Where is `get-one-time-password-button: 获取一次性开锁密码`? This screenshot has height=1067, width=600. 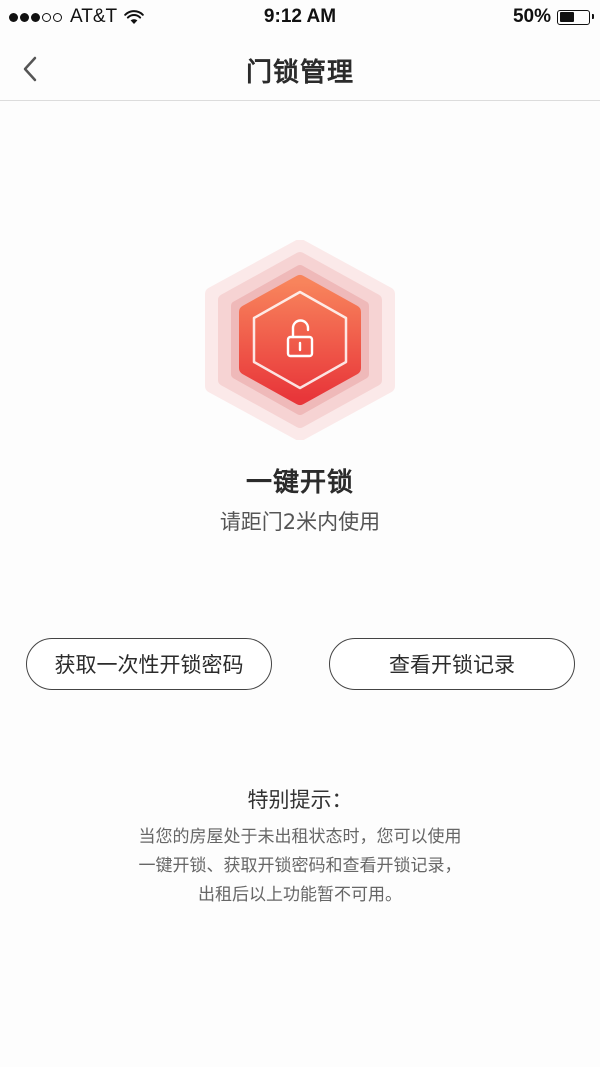
get-one-time-password-button: 获取一次性开锁密码 is located at coordinates (149, 664).